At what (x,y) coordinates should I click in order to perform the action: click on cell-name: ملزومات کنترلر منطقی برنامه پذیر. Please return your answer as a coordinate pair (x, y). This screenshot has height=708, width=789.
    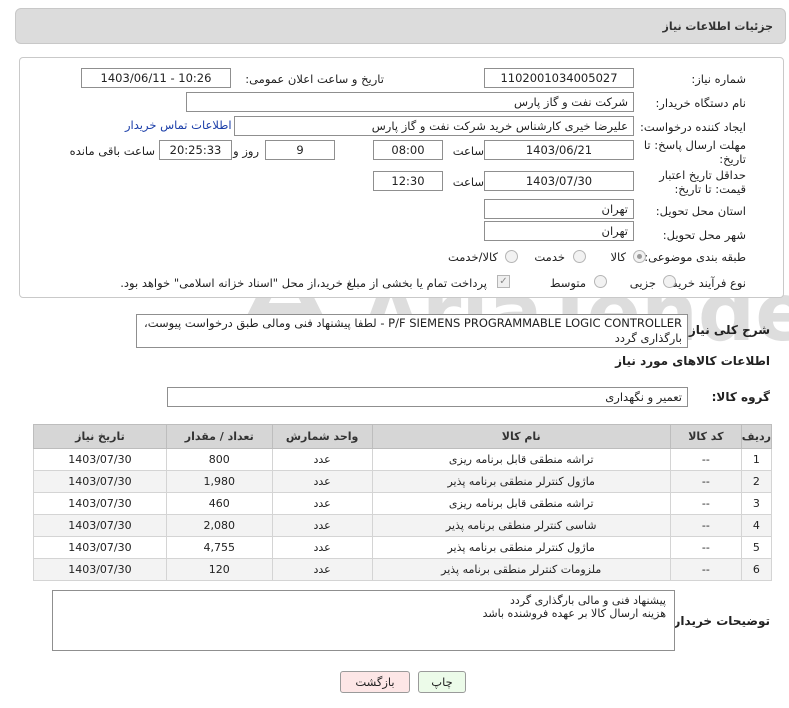
    Looking at the image, I should click on (521, 569).